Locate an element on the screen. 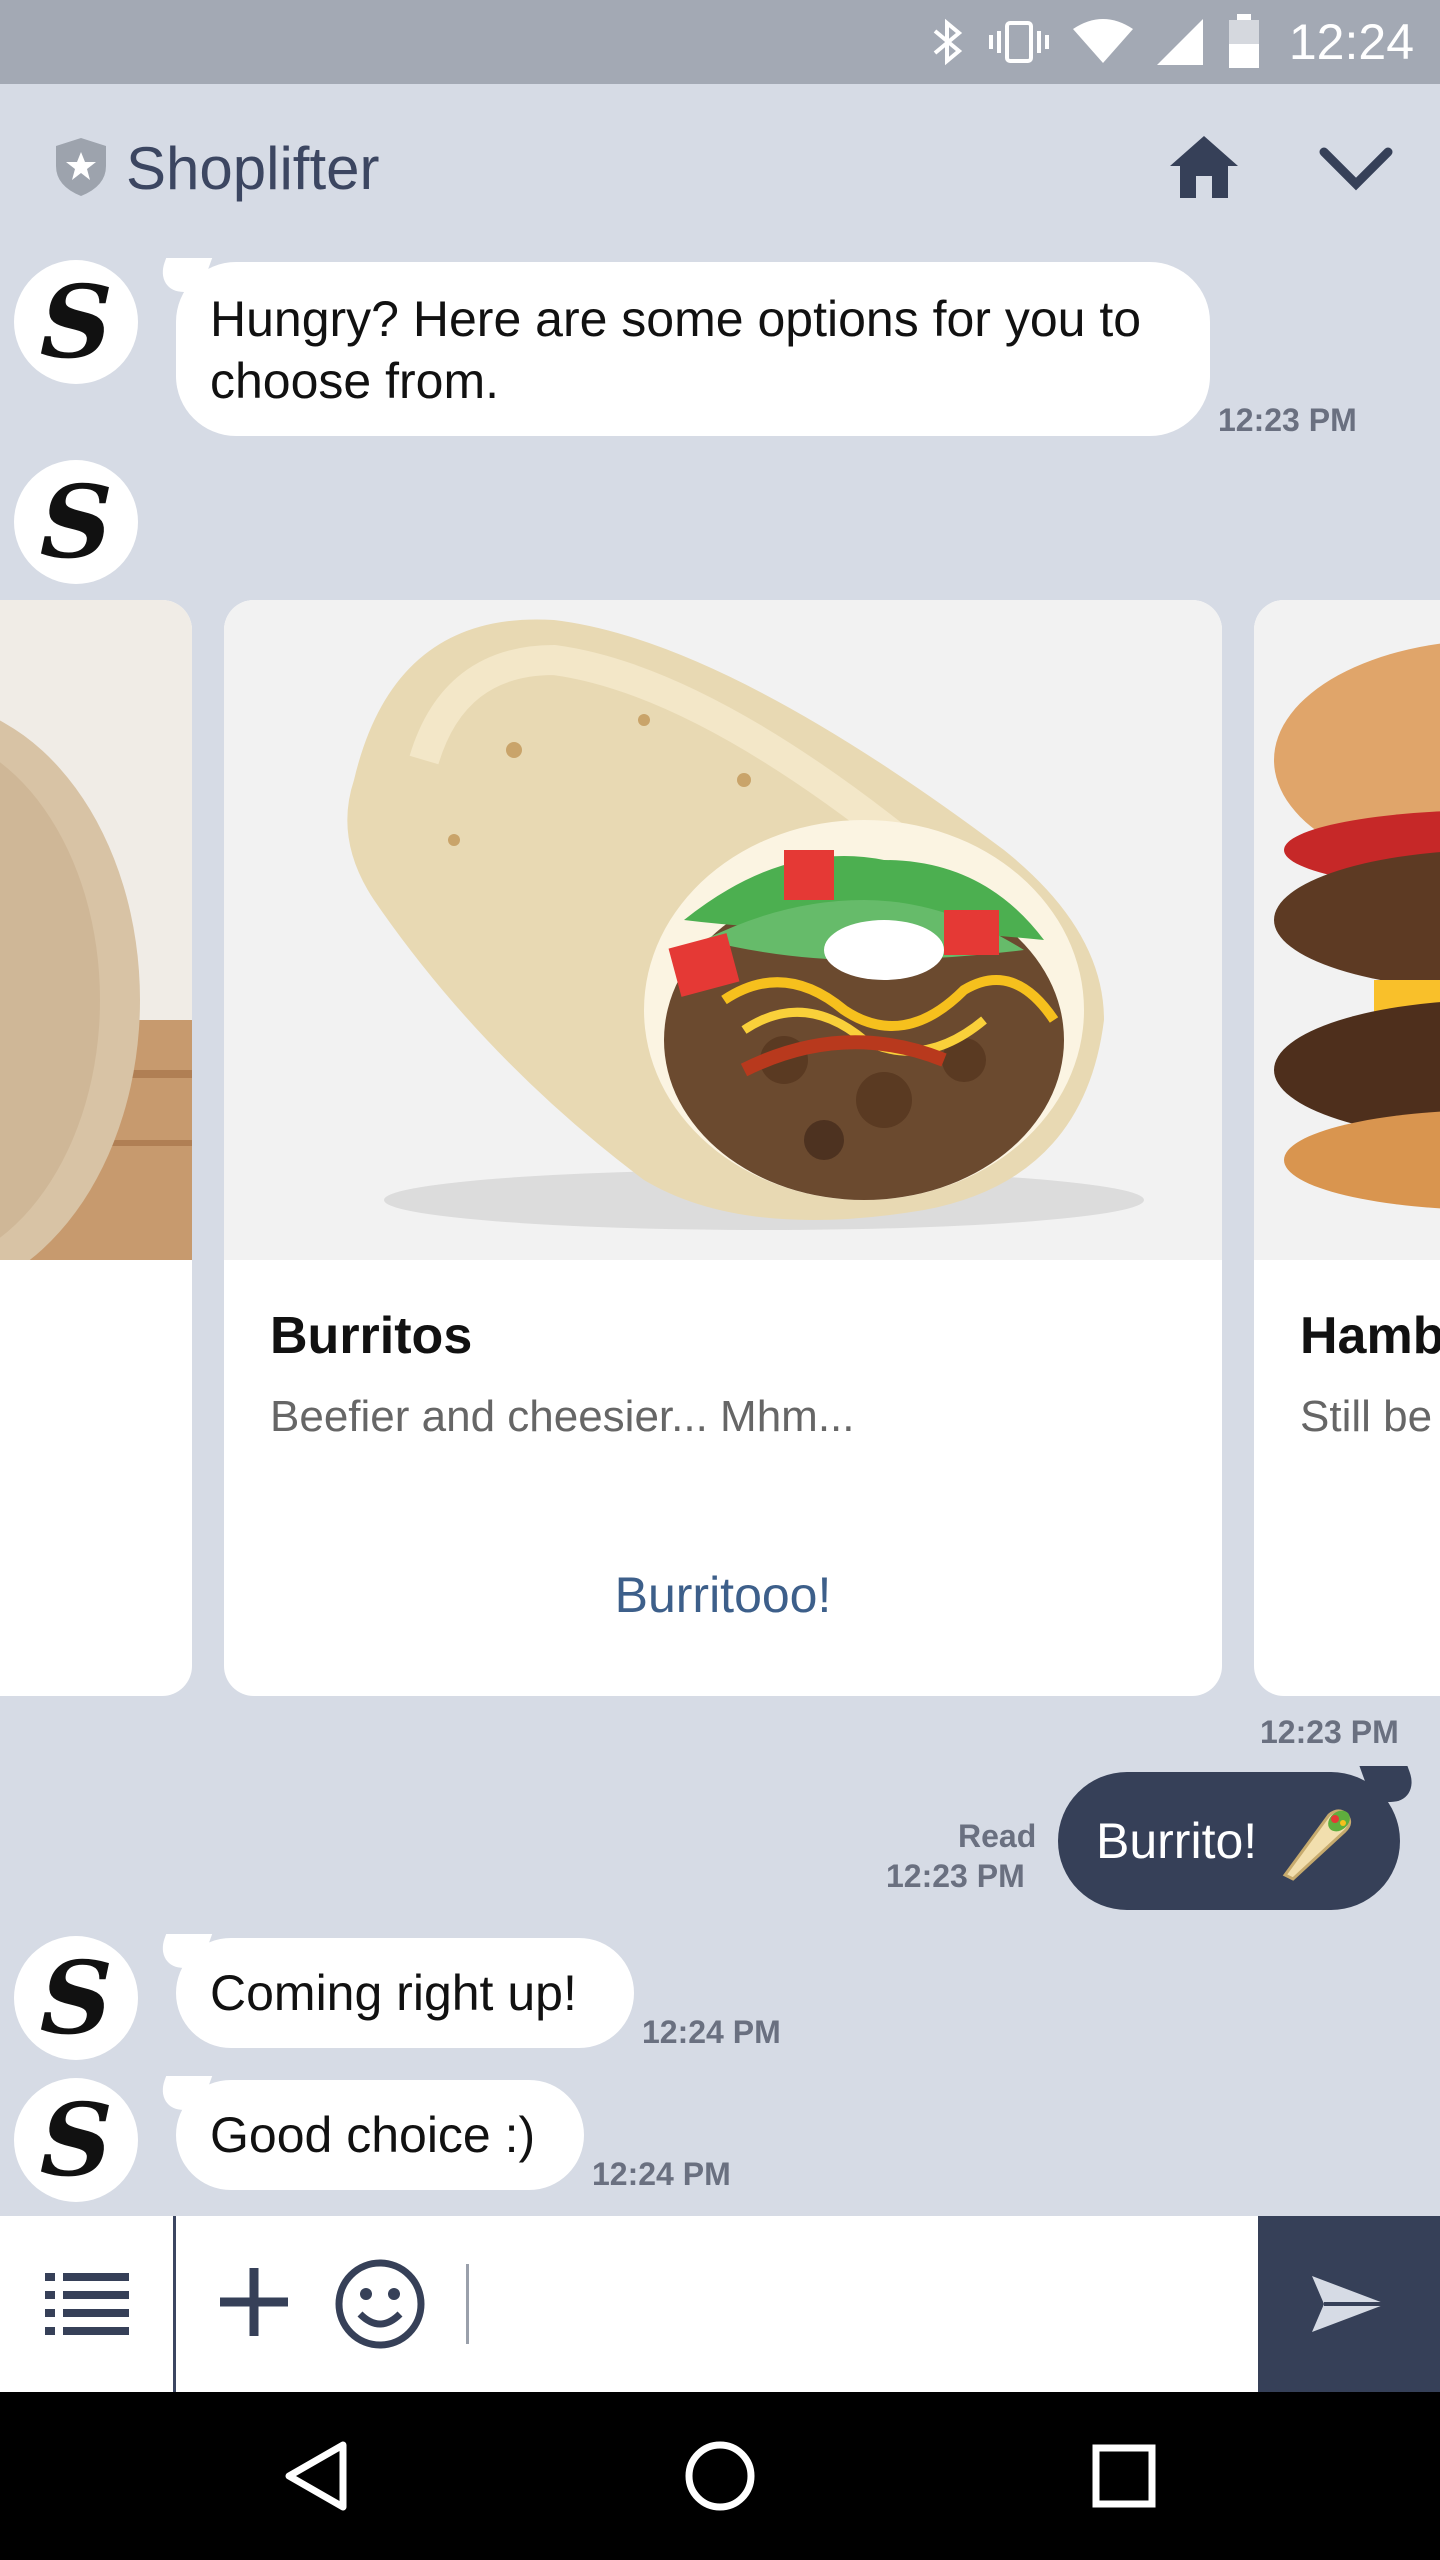 This screenshot has height=2560, width=1440. send-icon is located at coordinates (1349, 2304).